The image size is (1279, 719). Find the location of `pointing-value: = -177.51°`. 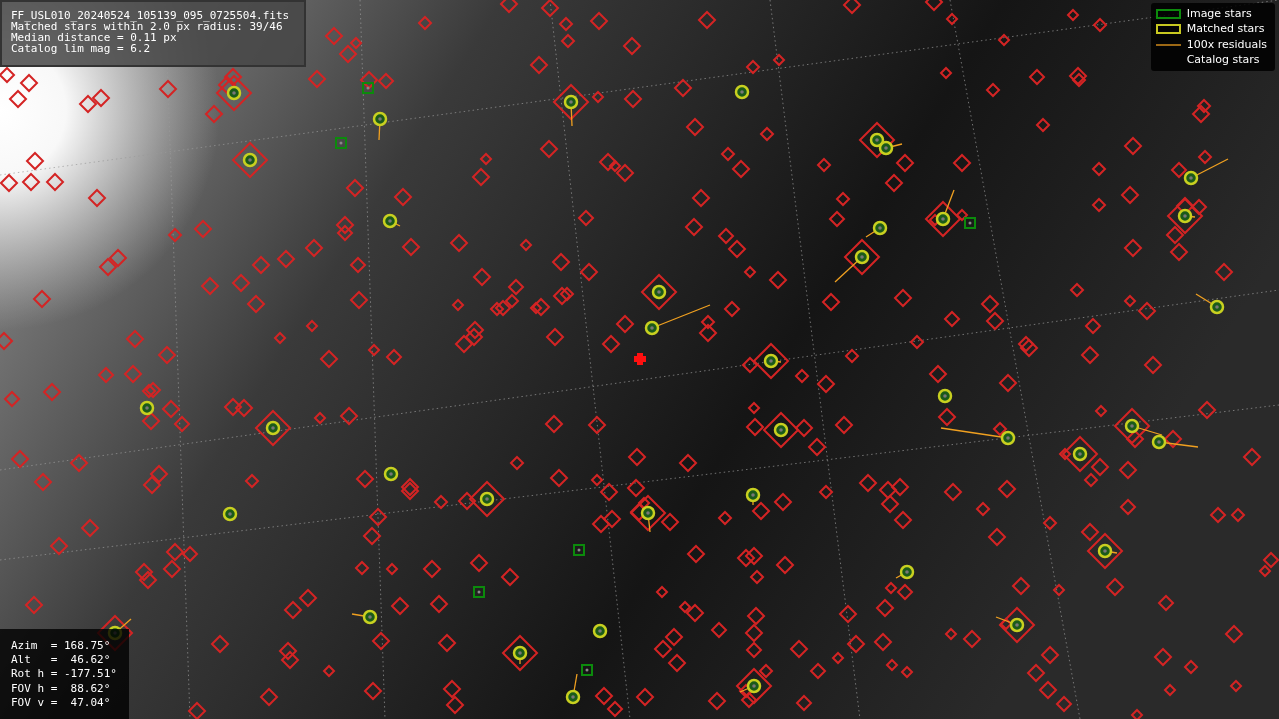

pointing-value: = -177.51° is located at coordinates (83, 674).